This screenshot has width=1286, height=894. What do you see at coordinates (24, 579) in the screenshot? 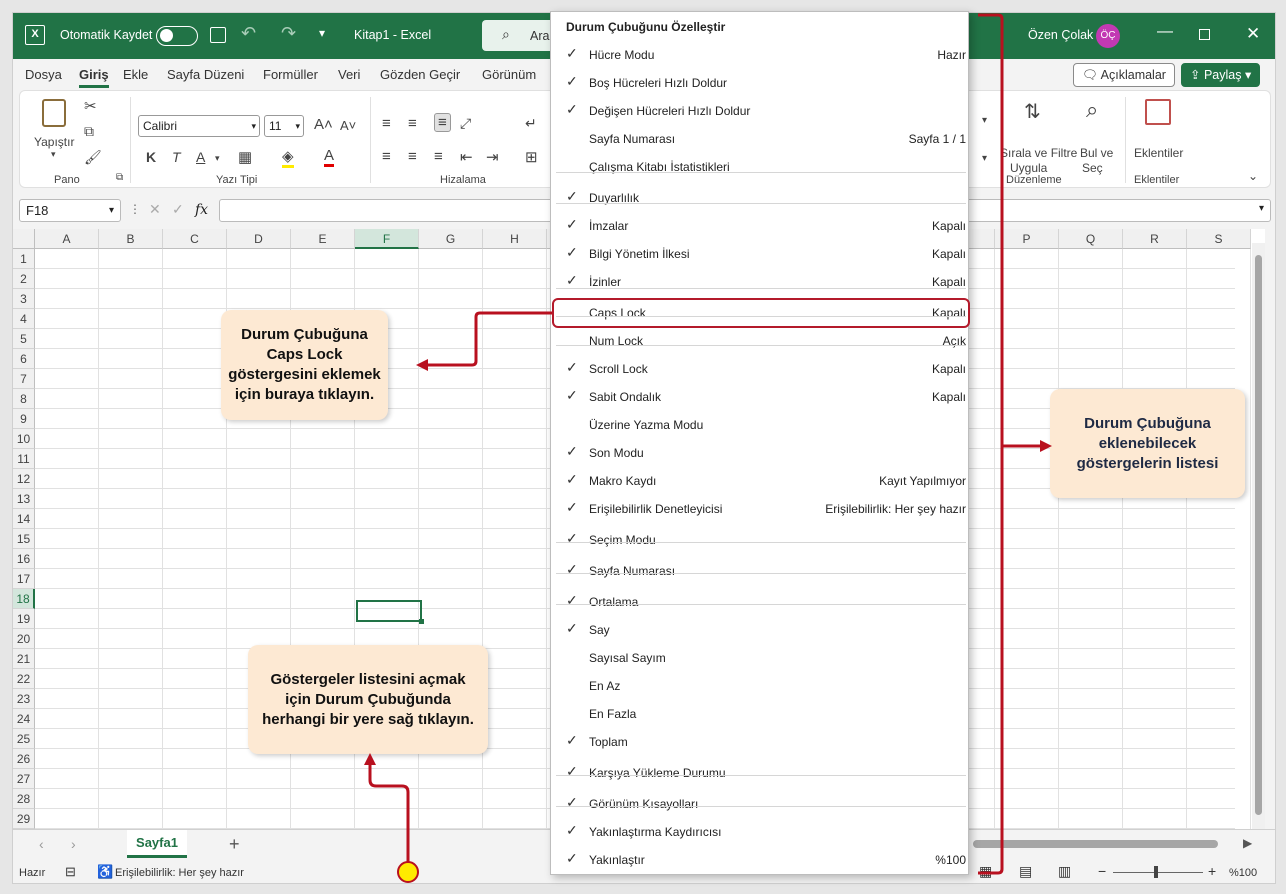
I see `row-header-17: 17` at bounding box center [24, 579].